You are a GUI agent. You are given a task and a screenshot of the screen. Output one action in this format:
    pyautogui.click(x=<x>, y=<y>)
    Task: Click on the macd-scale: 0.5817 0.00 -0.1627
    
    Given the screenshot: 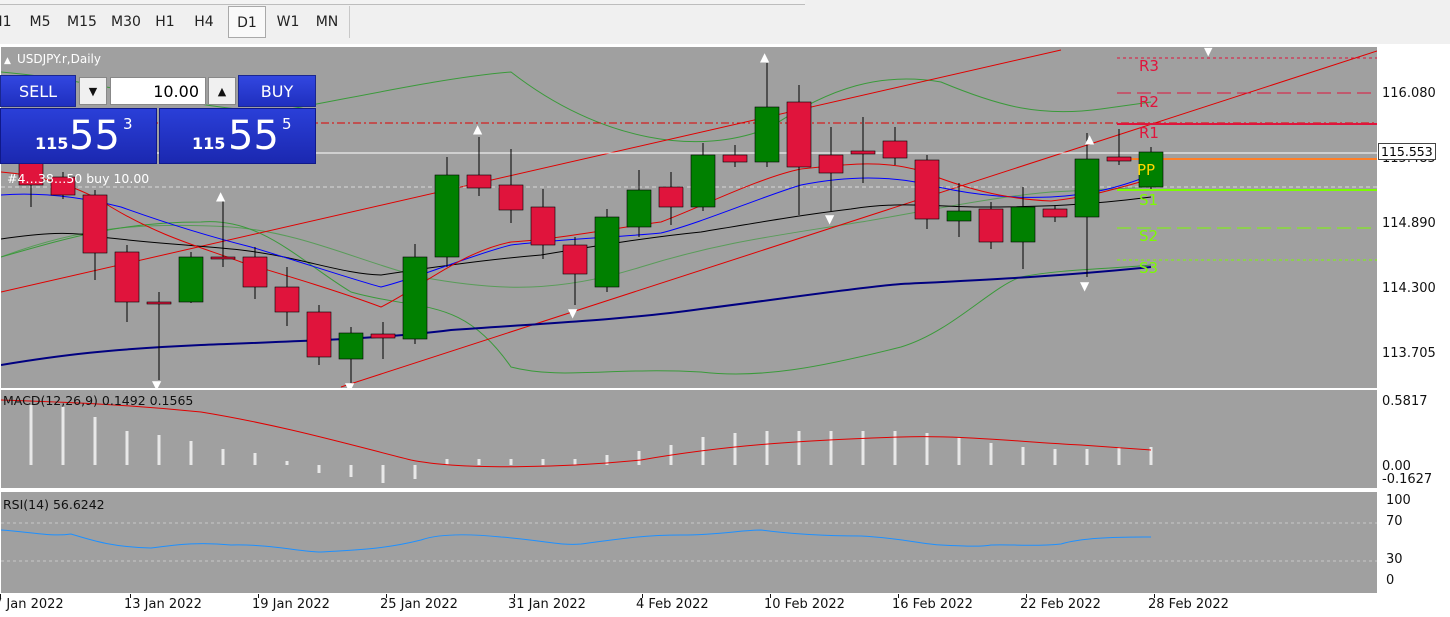 What is the action you would take?
    pyautogui.click(x=1414, y=439)
    